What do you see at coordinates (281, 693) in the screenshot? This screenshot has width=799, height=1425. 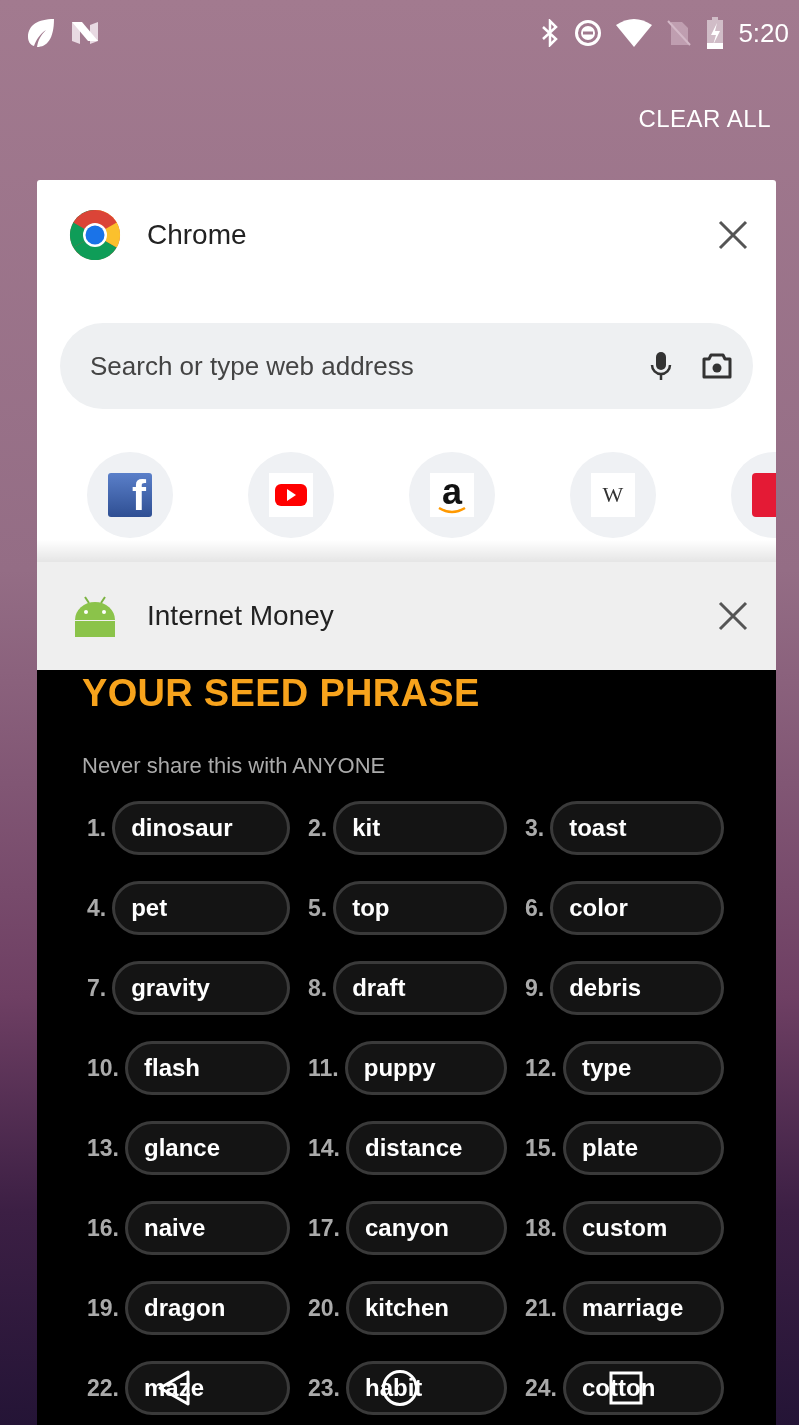 I see `seed-phrase-title: YOUR SEED PHRASE` at bounding box center [281, 693].